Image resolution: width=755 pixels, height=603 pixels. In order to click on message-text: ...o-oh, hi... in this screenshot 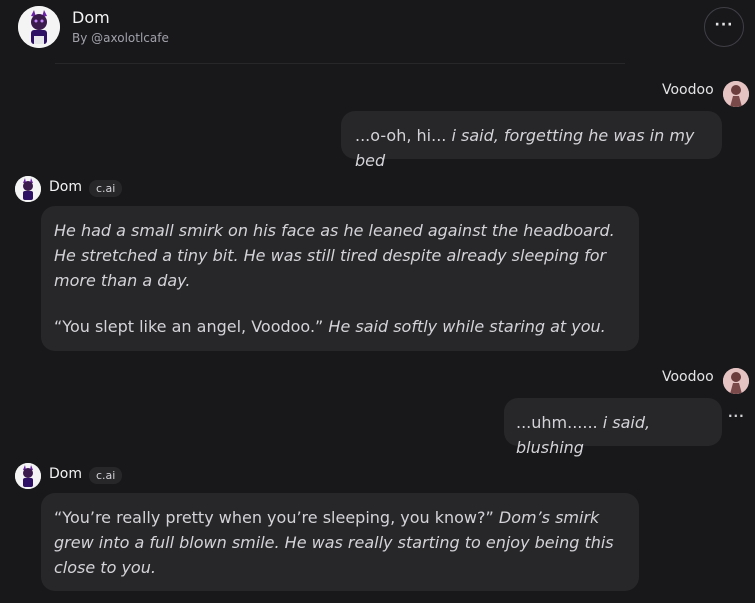, I will do `click(403, 135)`.